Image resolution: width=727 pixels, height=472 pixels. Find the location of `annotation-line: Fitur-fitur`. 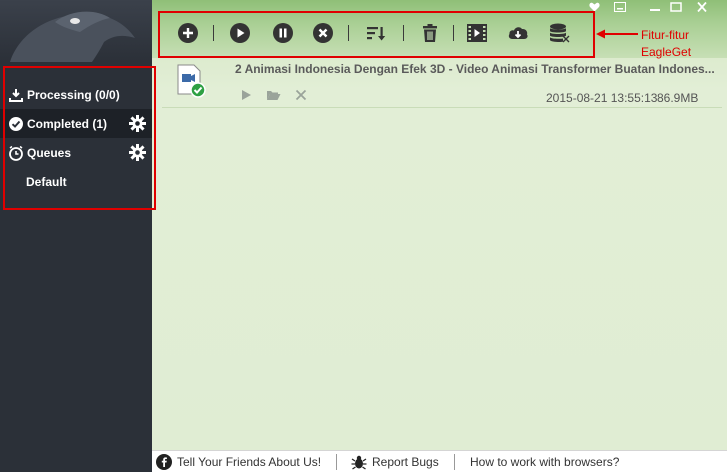

annotation-line: Fitur-fitur is located at coordinates (665, 35).